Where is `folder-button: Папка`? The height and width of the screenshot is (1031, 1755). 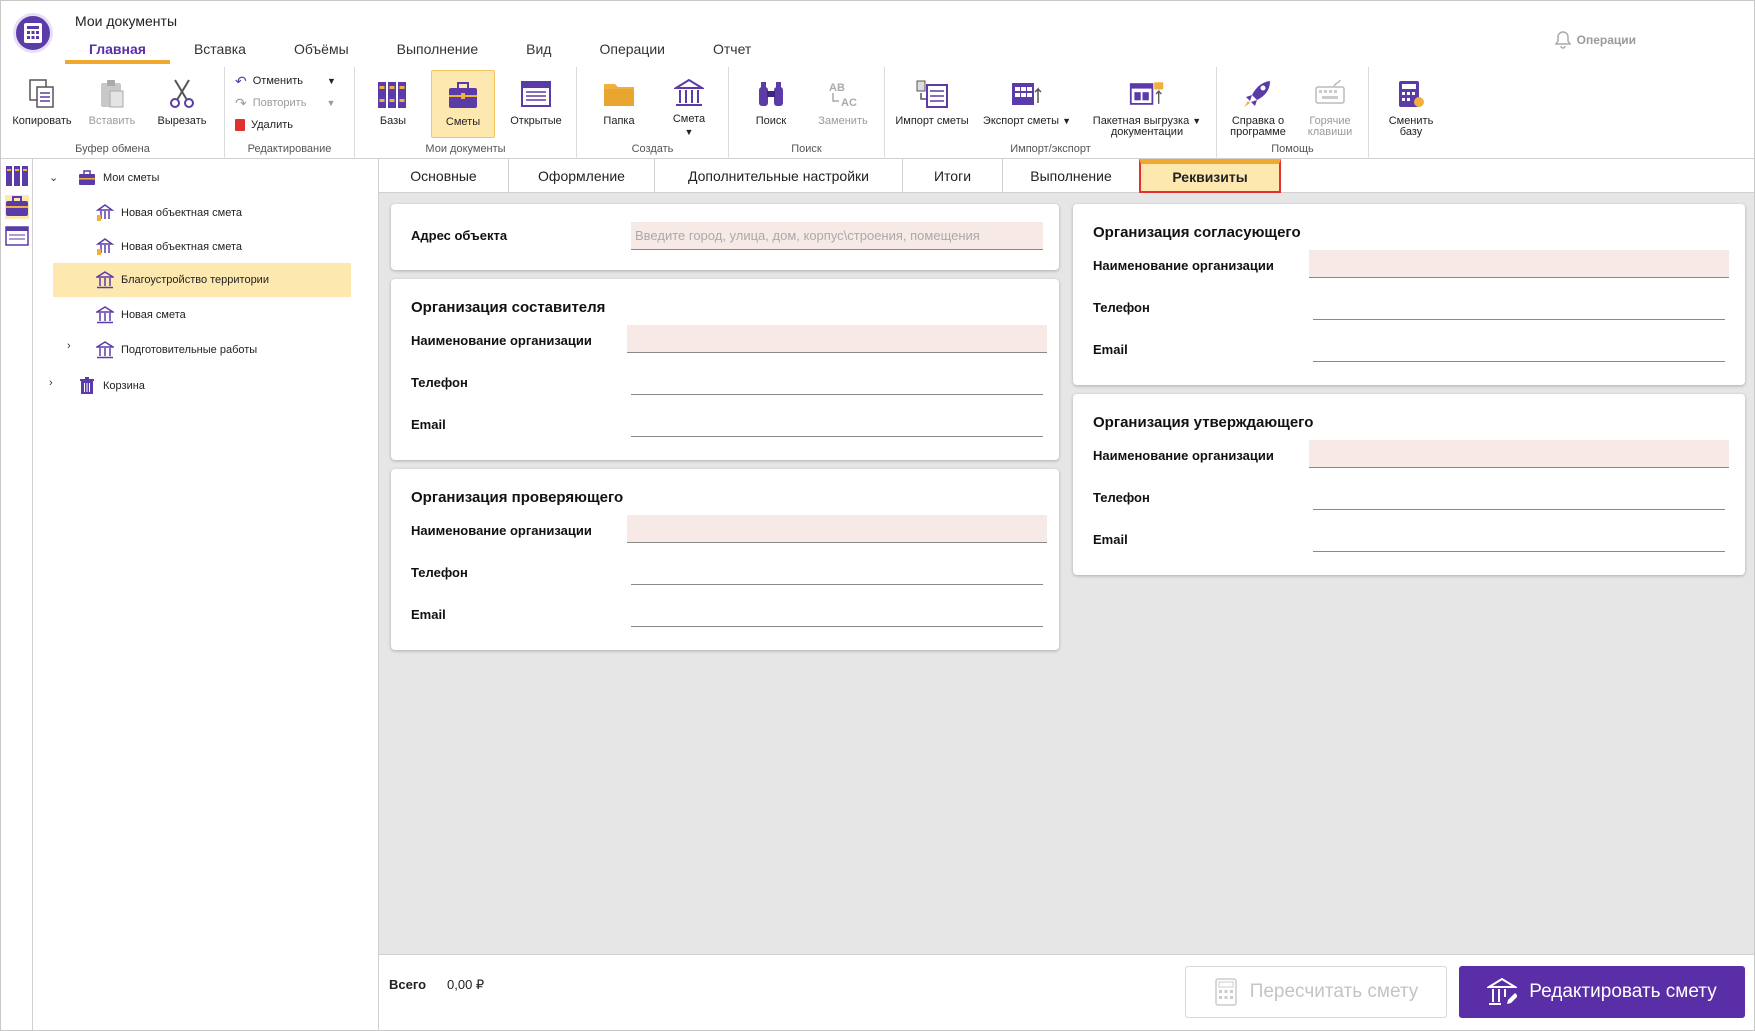 folder-button: Папка is located at coordinates (619, 104).